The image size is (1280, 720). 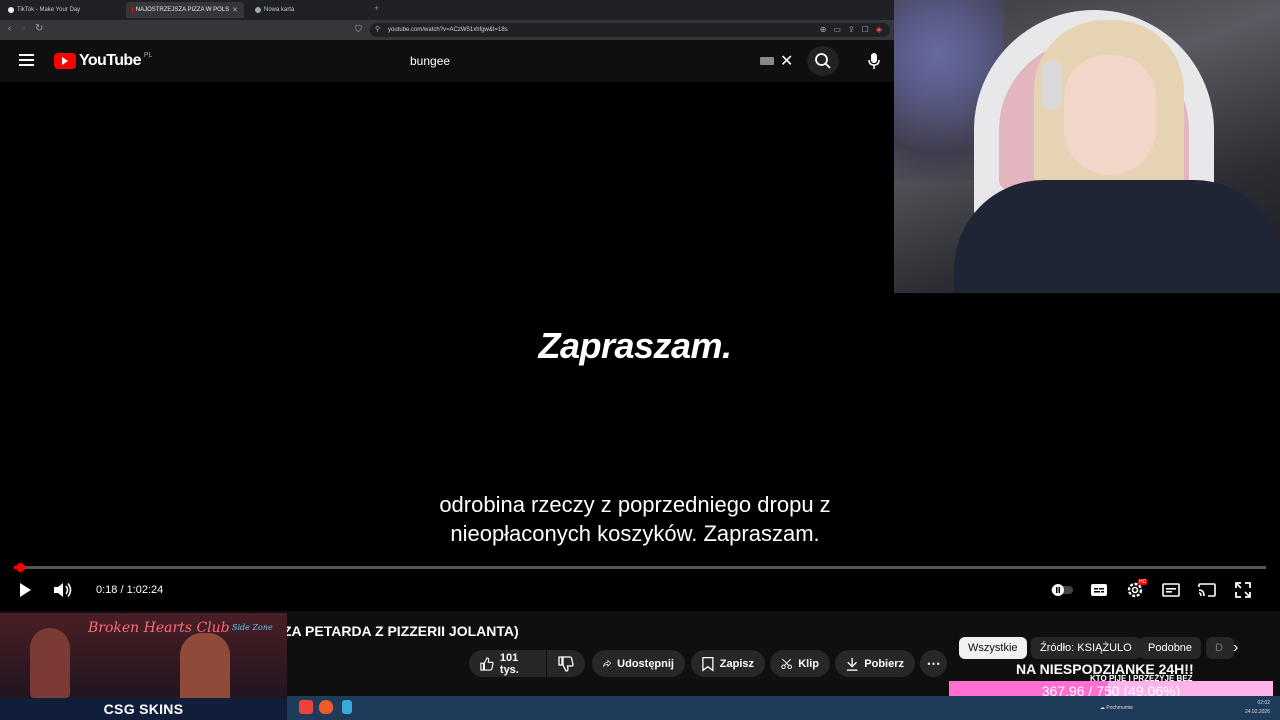 What do you see at coordinates (601, 61) in the screenshot?
I see `search-box: bungee ✕` at bounding box center [601, 61].